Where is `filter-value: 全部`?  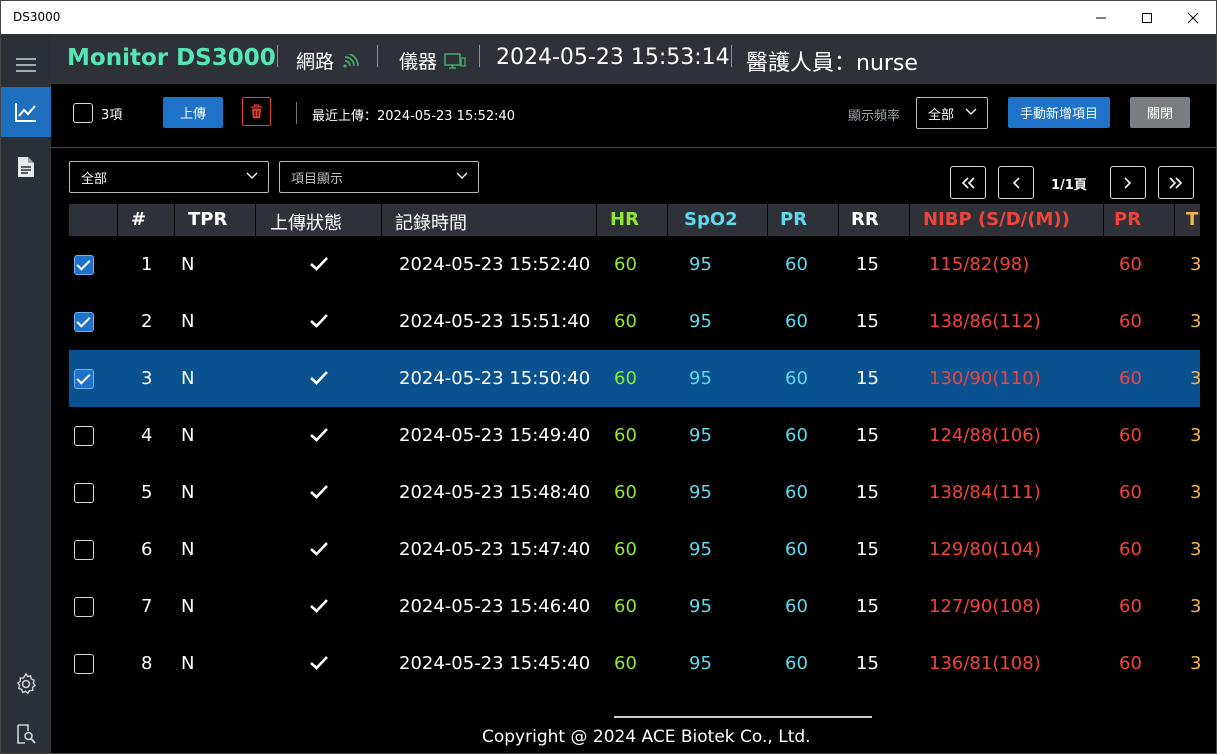
filter-value: 全部 is located at coordinates (94, 179).